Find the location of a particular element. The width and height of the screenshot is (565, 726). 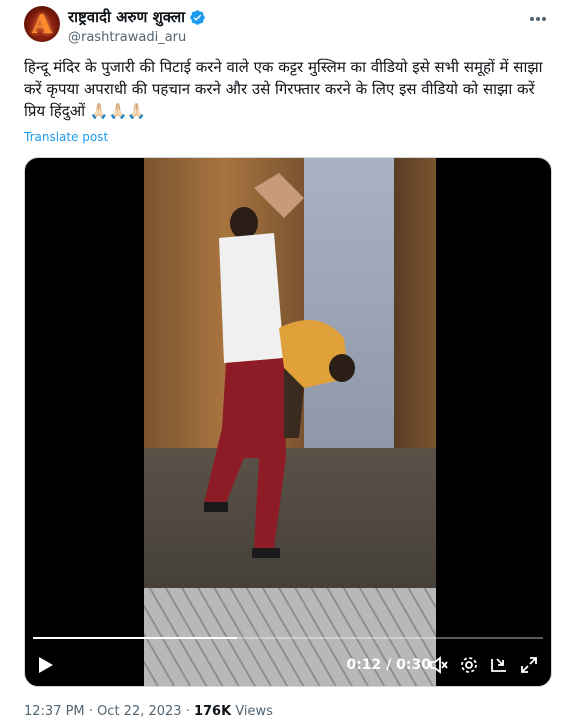

play-icon is located at coordinates (46, 665).